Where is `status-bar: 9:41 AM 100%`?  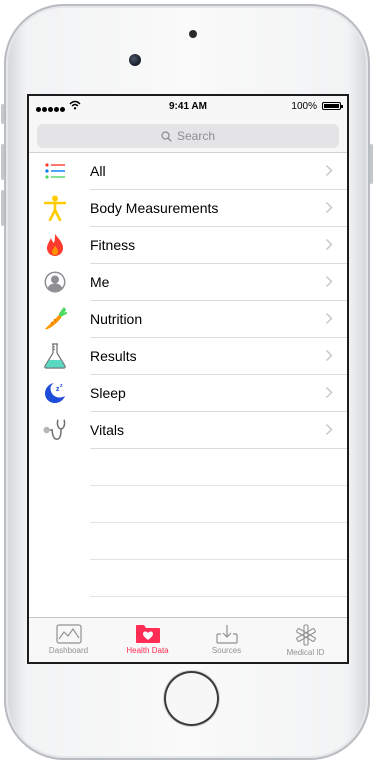
status-bar: 9:41 AM 100% is located at coordinates (188, 107).